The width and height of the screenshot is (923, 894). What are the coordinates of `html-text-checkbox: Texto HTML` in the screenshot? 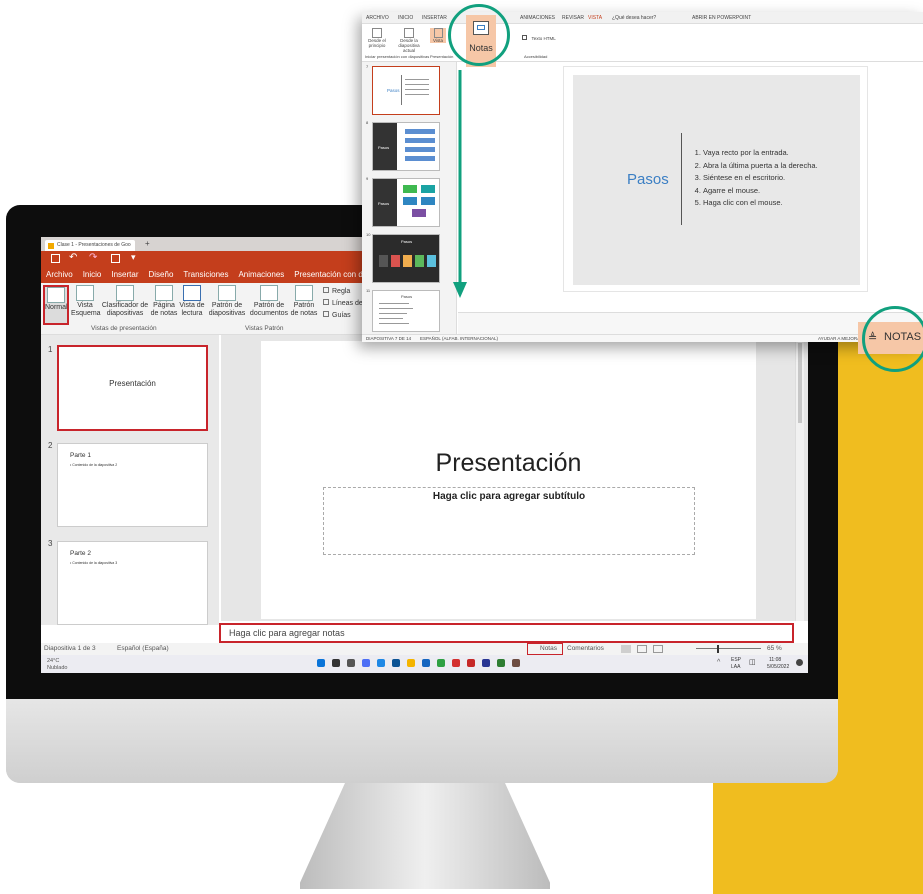 It's located at (539, 36).